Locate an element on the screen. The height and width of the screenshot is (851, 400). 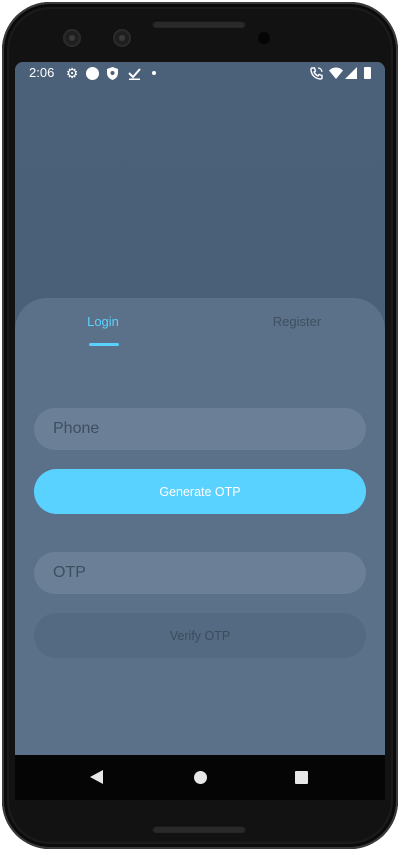
proximity-sensor-icon is located at coordinates (72, 38).